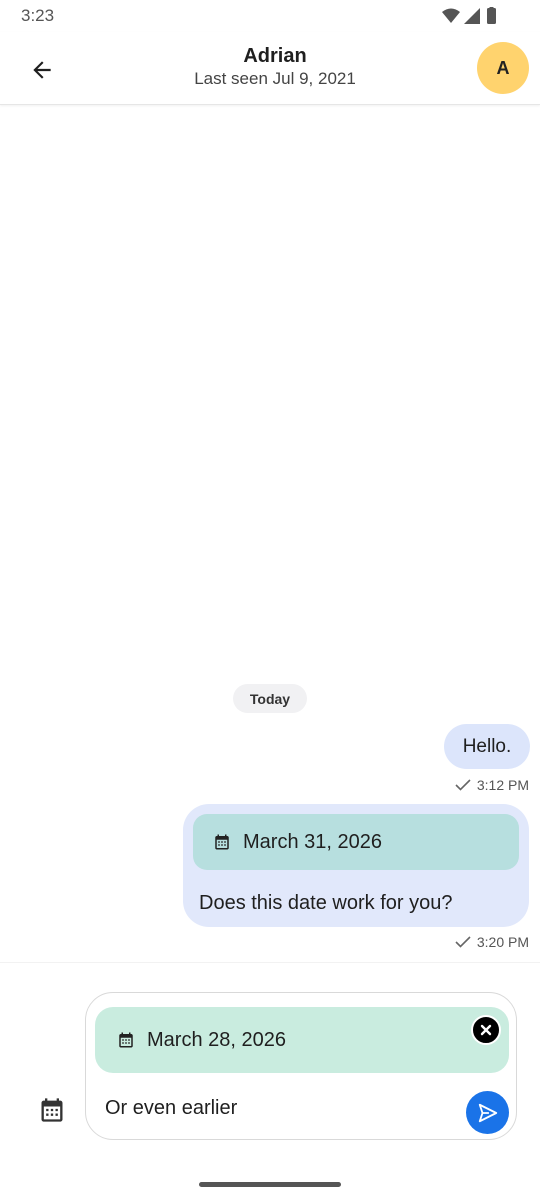 The width and height of the screenshot is (540, 1201). I want to click on app-bar: Adrian Last seen Jul 9, 2021 A, so click(270, 68).